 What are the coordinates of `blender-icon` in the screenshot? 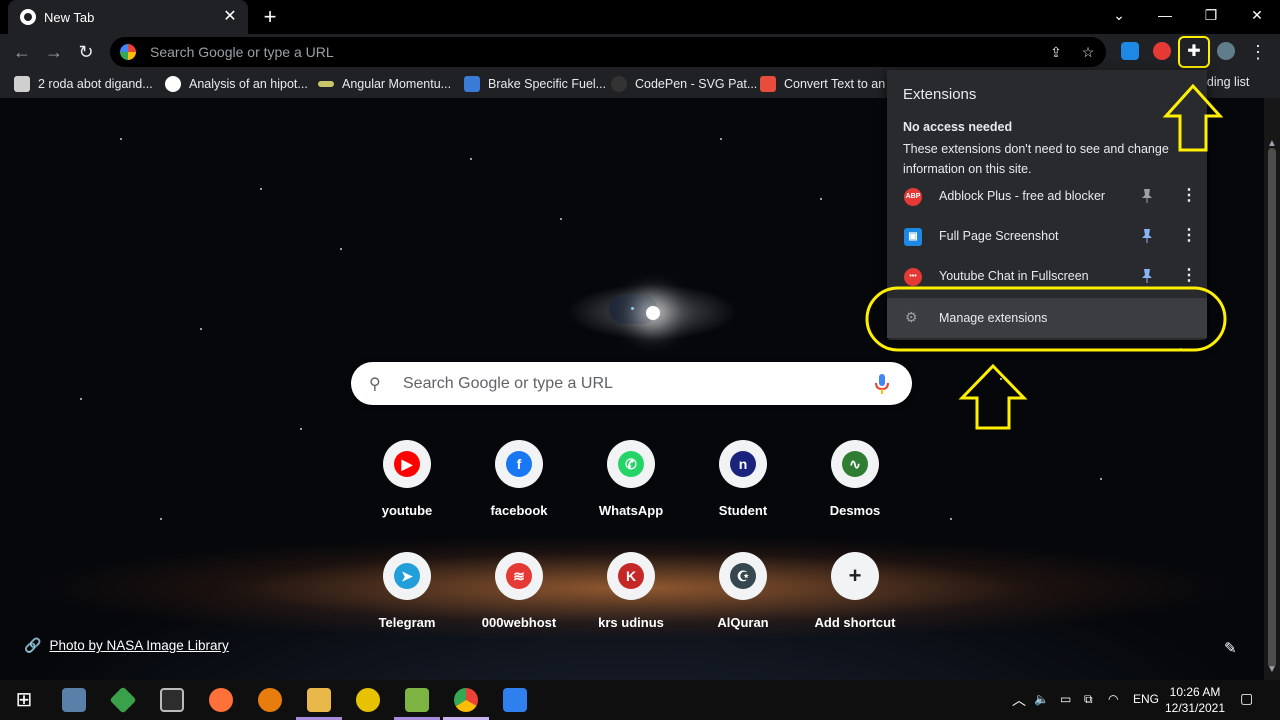 It's located at (270, 700).